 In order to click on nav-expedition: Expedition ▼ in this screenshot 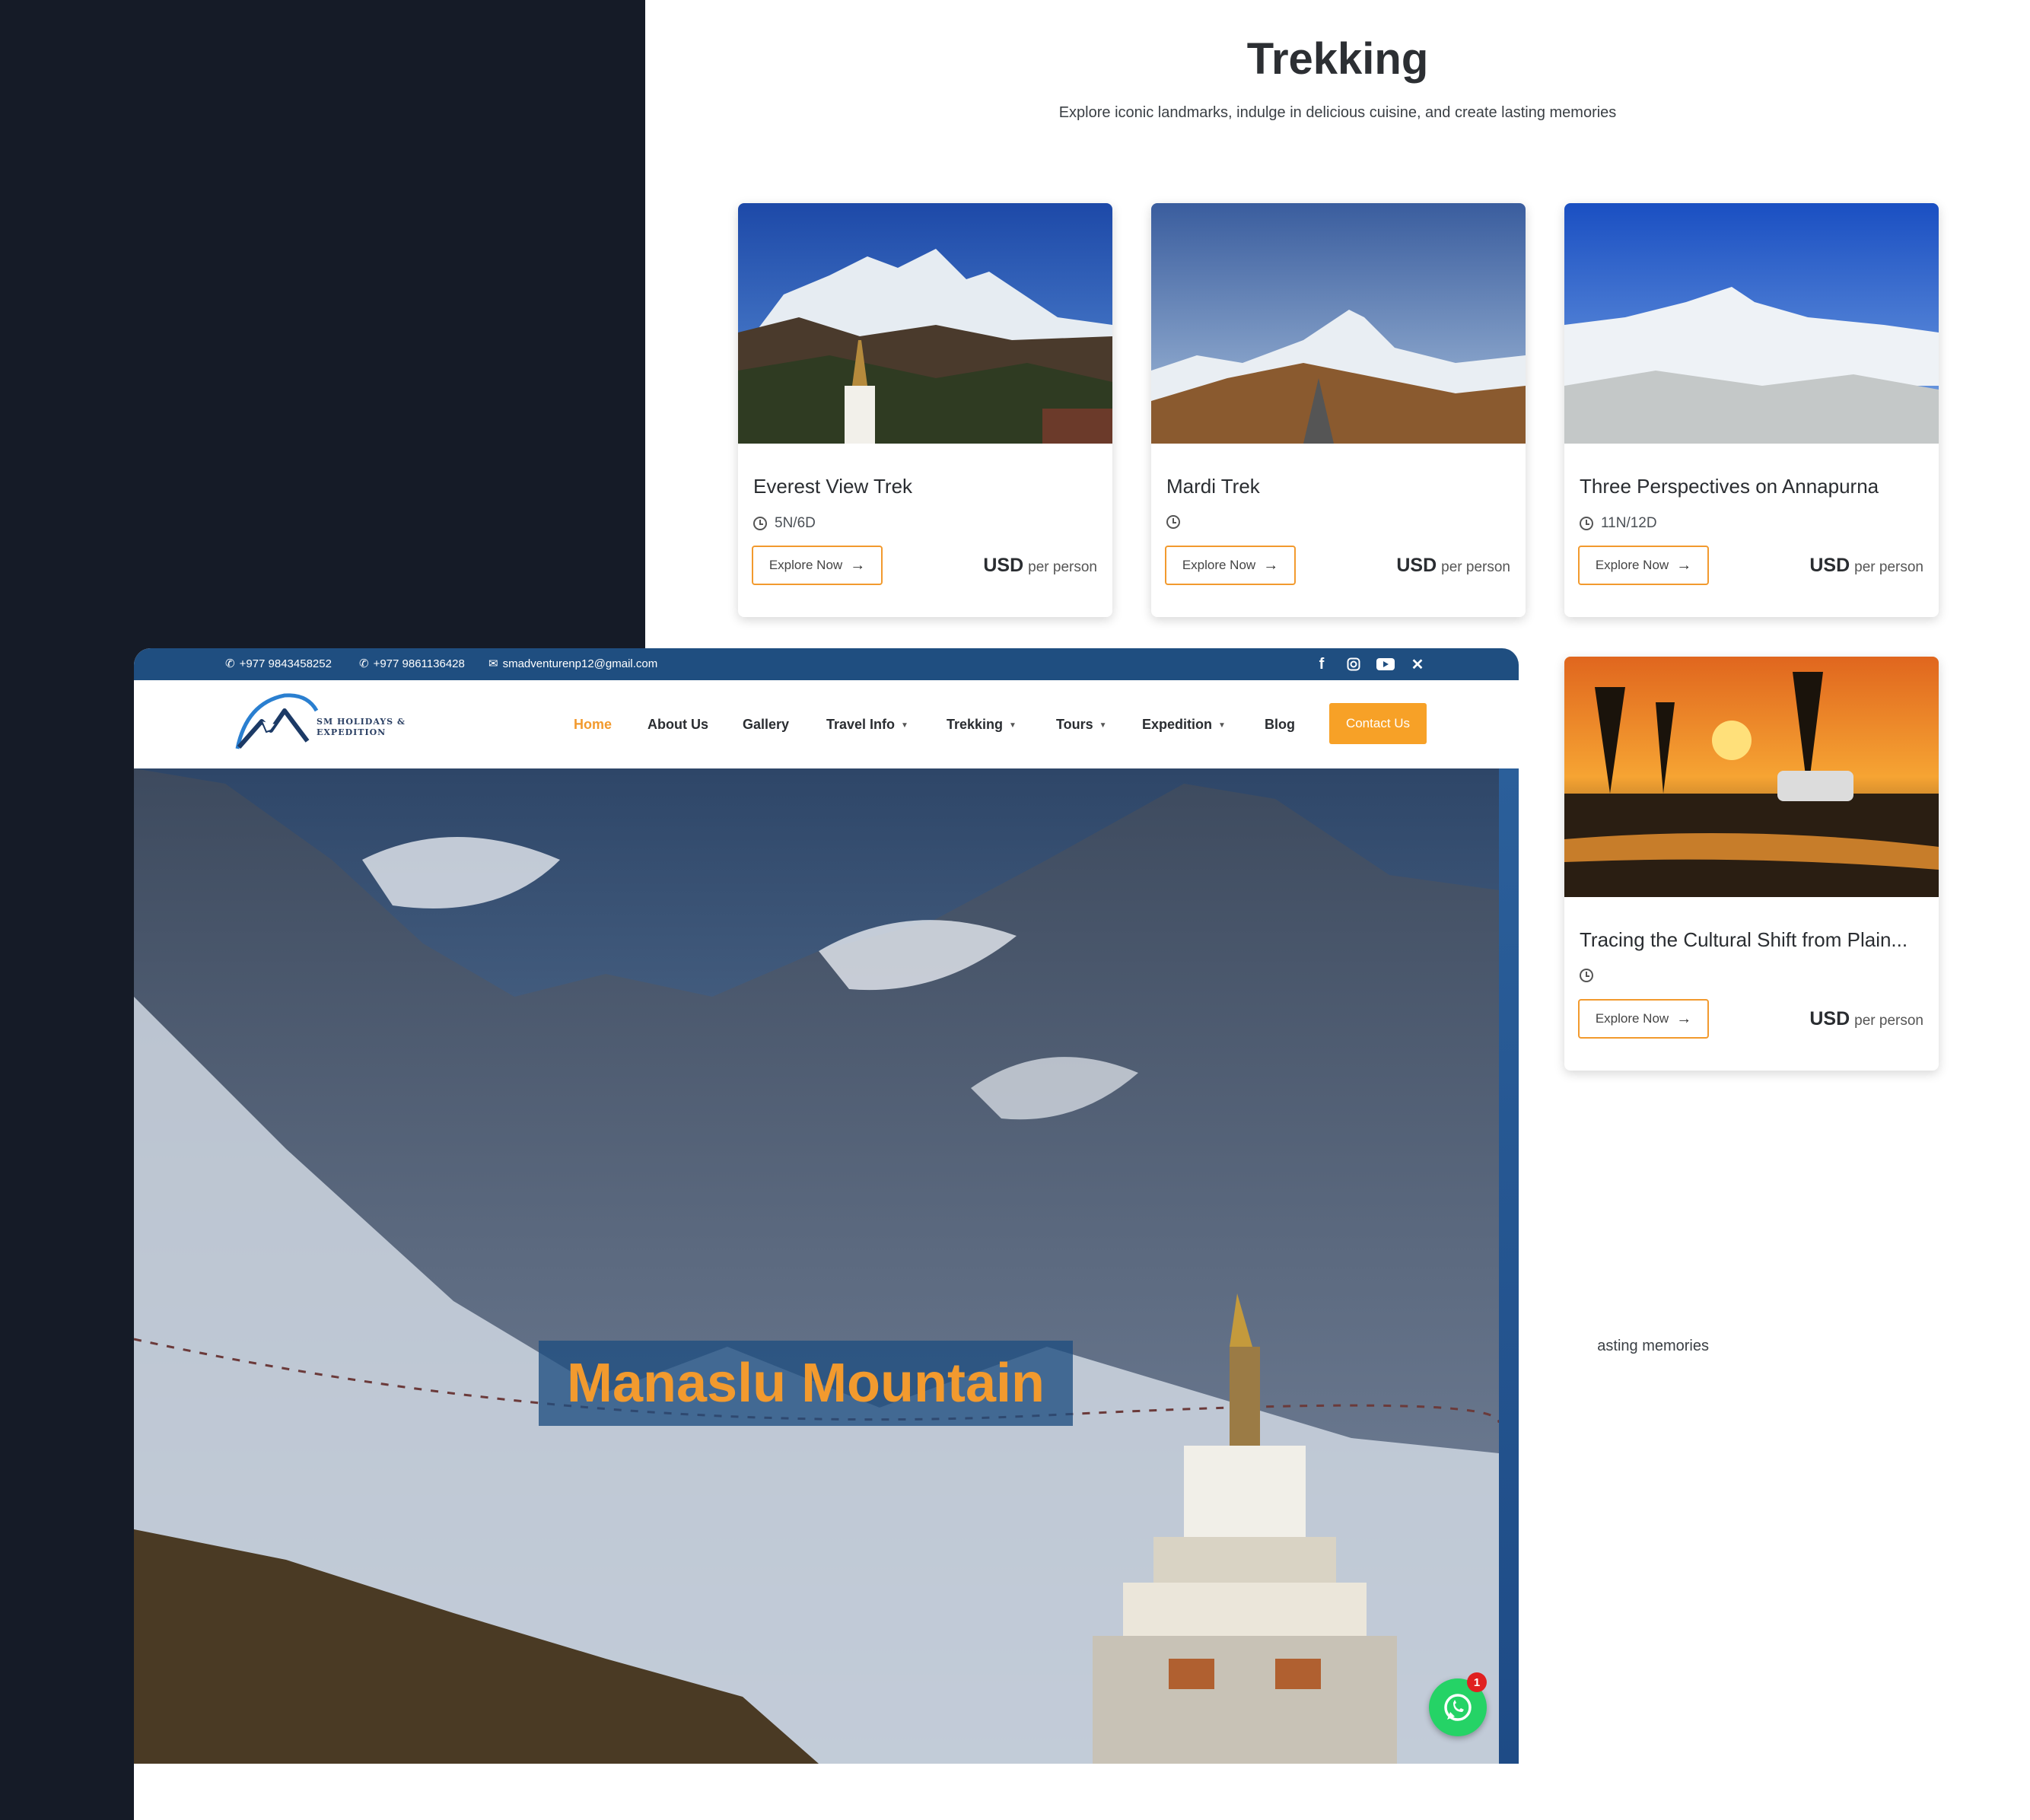, I will do `click(1184, 725)`.